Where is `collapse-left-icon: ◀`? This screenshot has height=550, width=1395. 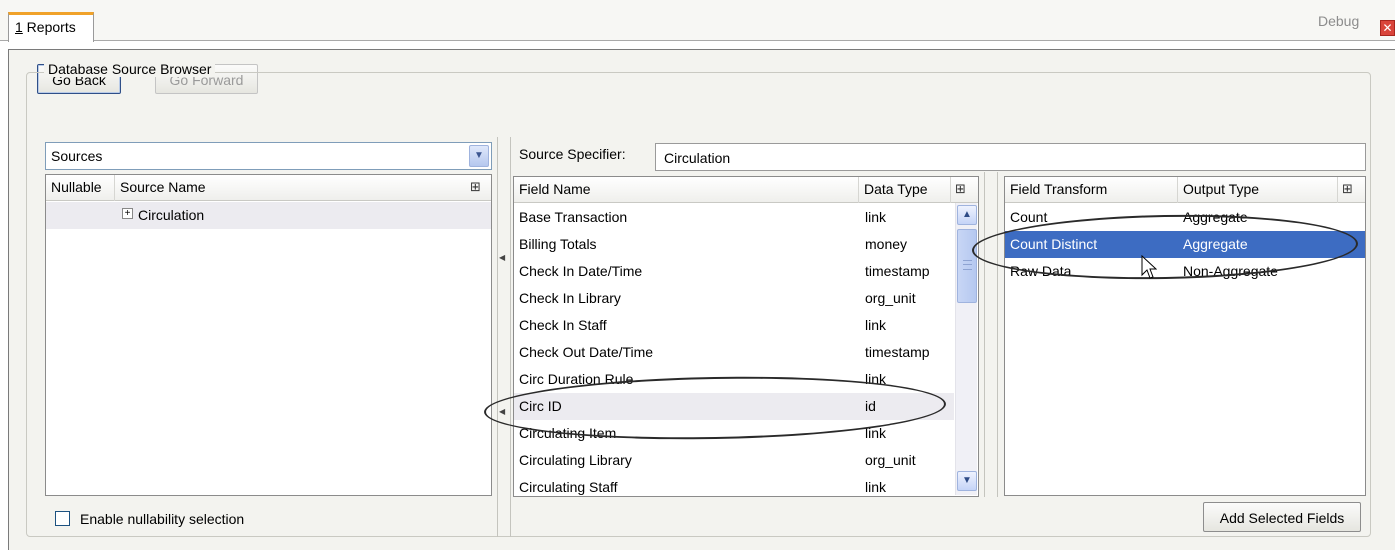
collapse-left-icon: ◀ is located at coordinates (502, 257).